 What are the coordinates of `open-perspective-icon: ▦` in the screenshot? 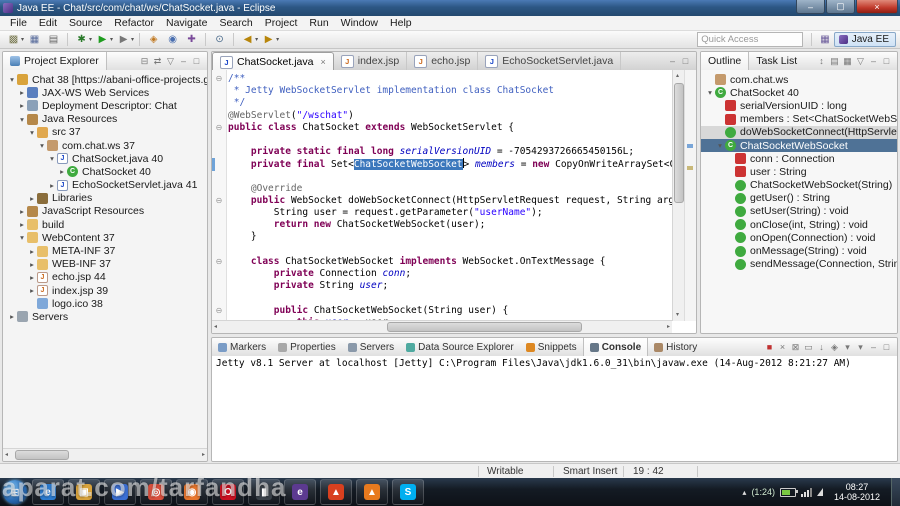 It's located at (824, 39).